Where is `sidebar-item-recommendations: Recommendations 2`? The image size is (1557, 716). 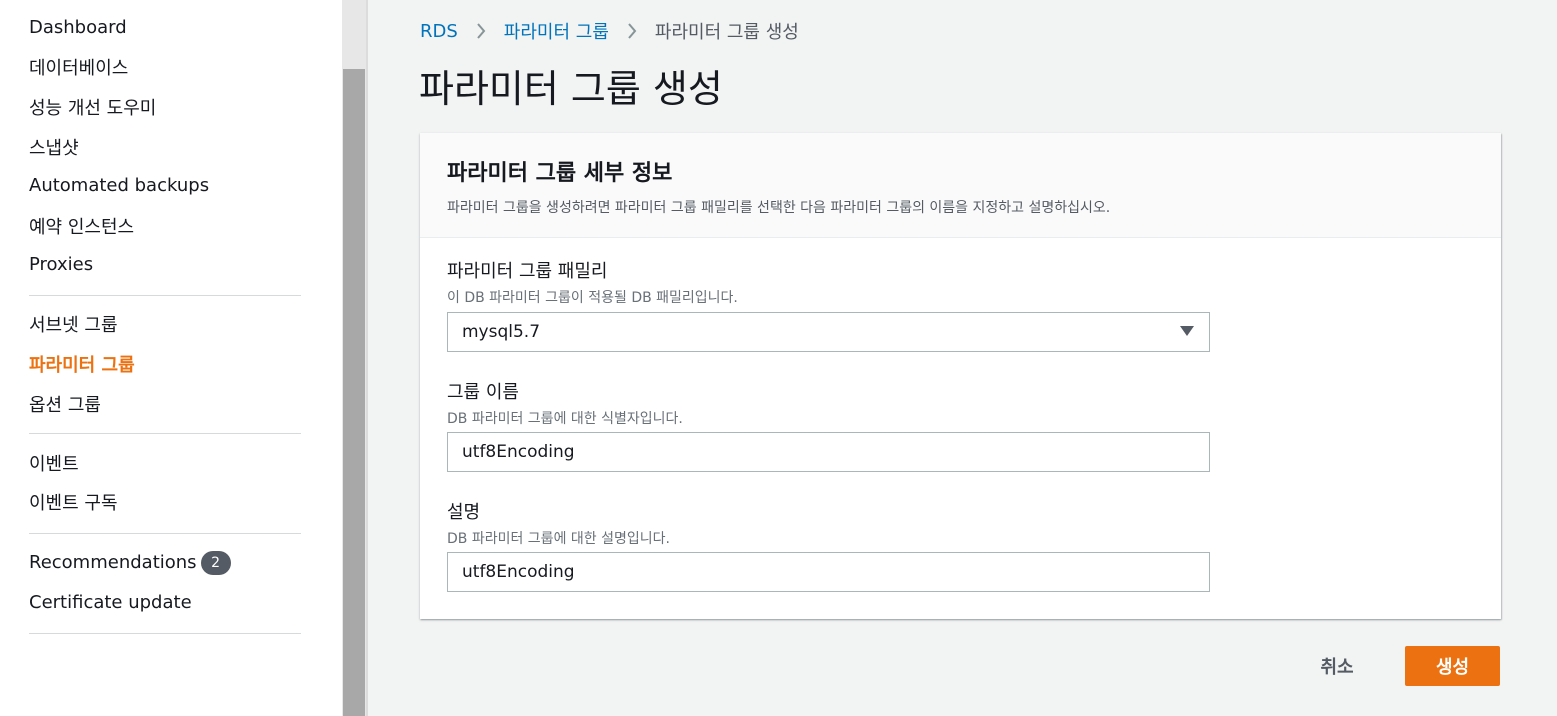
sidebar-item-recommendations: Recommendations 2 is located at coordinates (130, 563).